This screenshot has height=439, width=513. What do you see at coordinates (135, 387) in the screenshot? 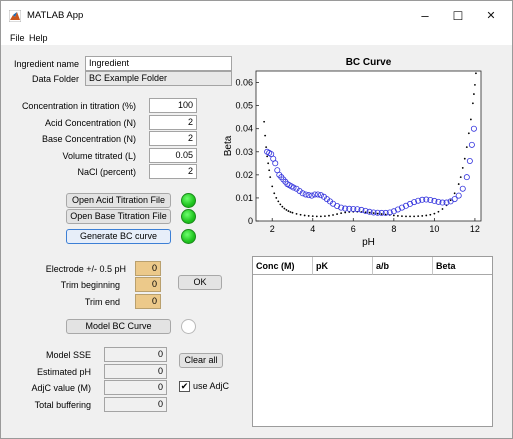
I see `adjc-value-field: 0` at bounding box center [135, 387].